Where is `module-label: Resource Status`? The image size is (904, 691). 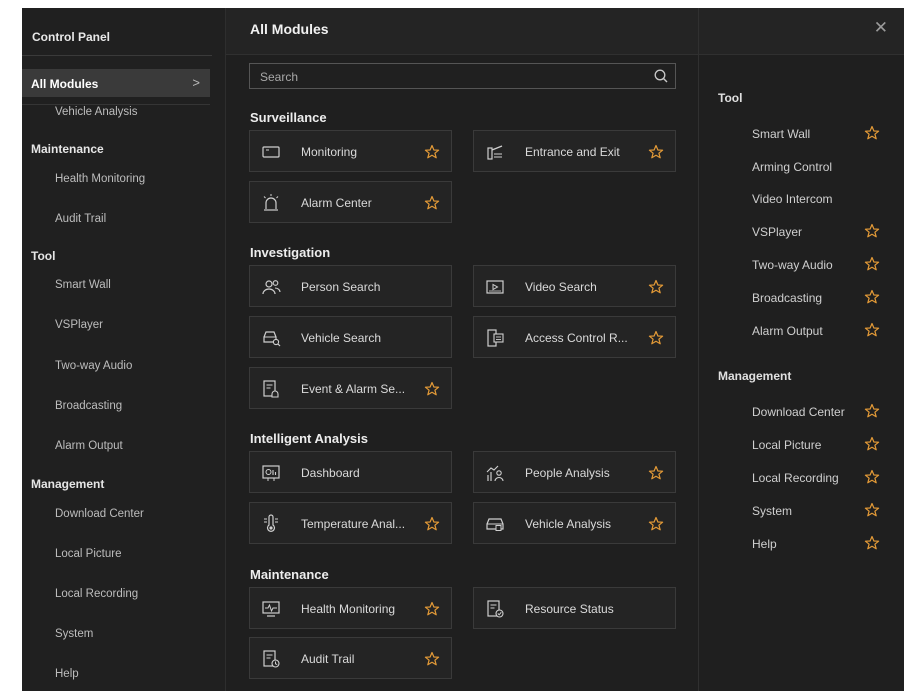 module-label: Resource Status is located at coordinates (569, 609).